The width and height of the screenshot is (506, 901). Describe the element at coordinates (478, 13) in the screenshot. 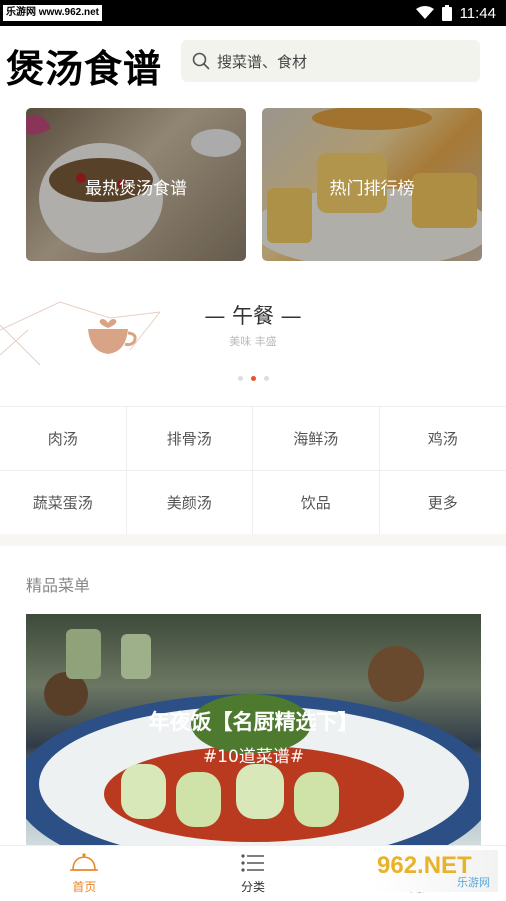

I see `status-time: 11:44` at that location.